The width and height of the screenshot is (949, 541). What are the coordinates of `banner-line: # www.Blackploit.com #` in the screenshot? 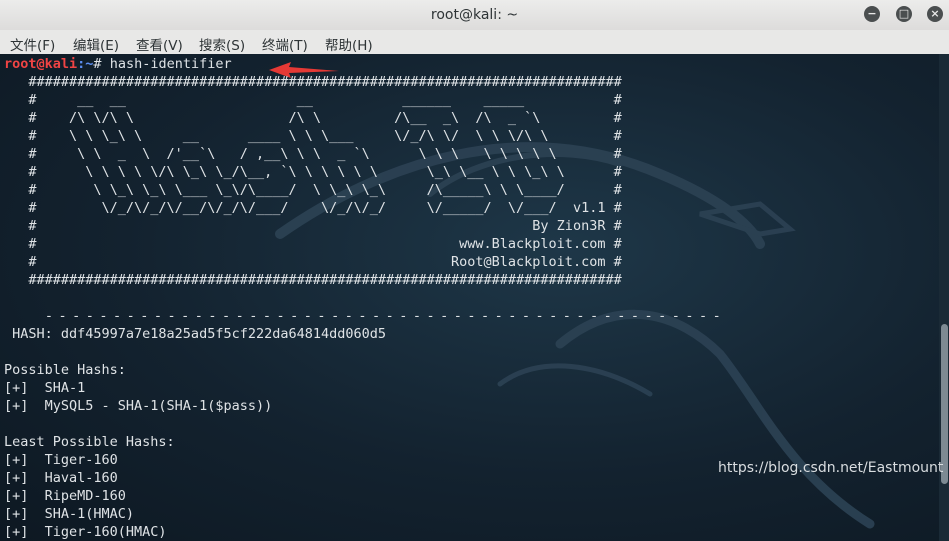 It's located at (313, 244).